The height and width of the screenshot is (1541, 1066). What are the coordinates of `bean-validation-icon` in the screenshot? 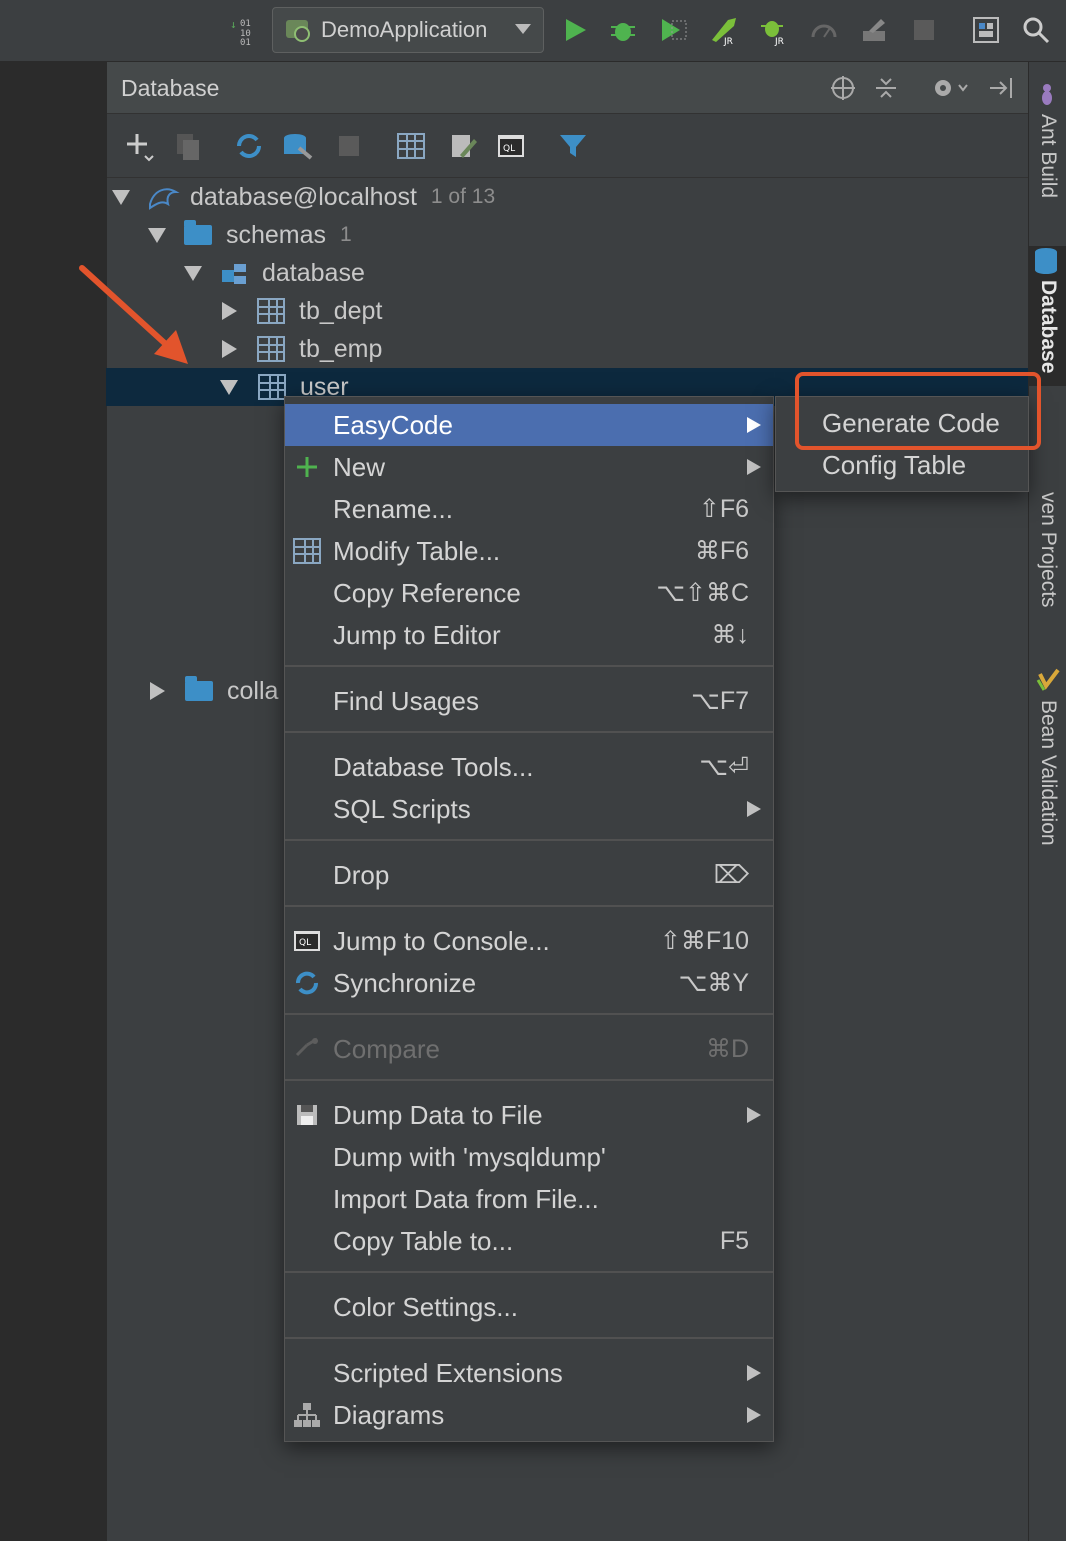 It's located at (1048, 680).